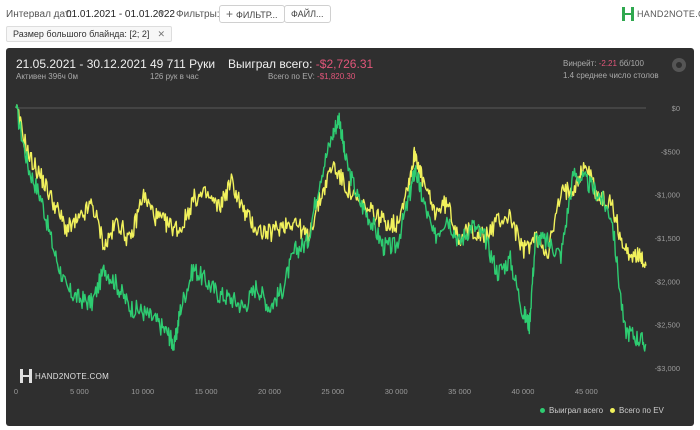 This screenshot has width=700, height=430. Describe the element at coordinates (522, 391) in the screenshot. I see `x-tick-label: 40 000` at that location.